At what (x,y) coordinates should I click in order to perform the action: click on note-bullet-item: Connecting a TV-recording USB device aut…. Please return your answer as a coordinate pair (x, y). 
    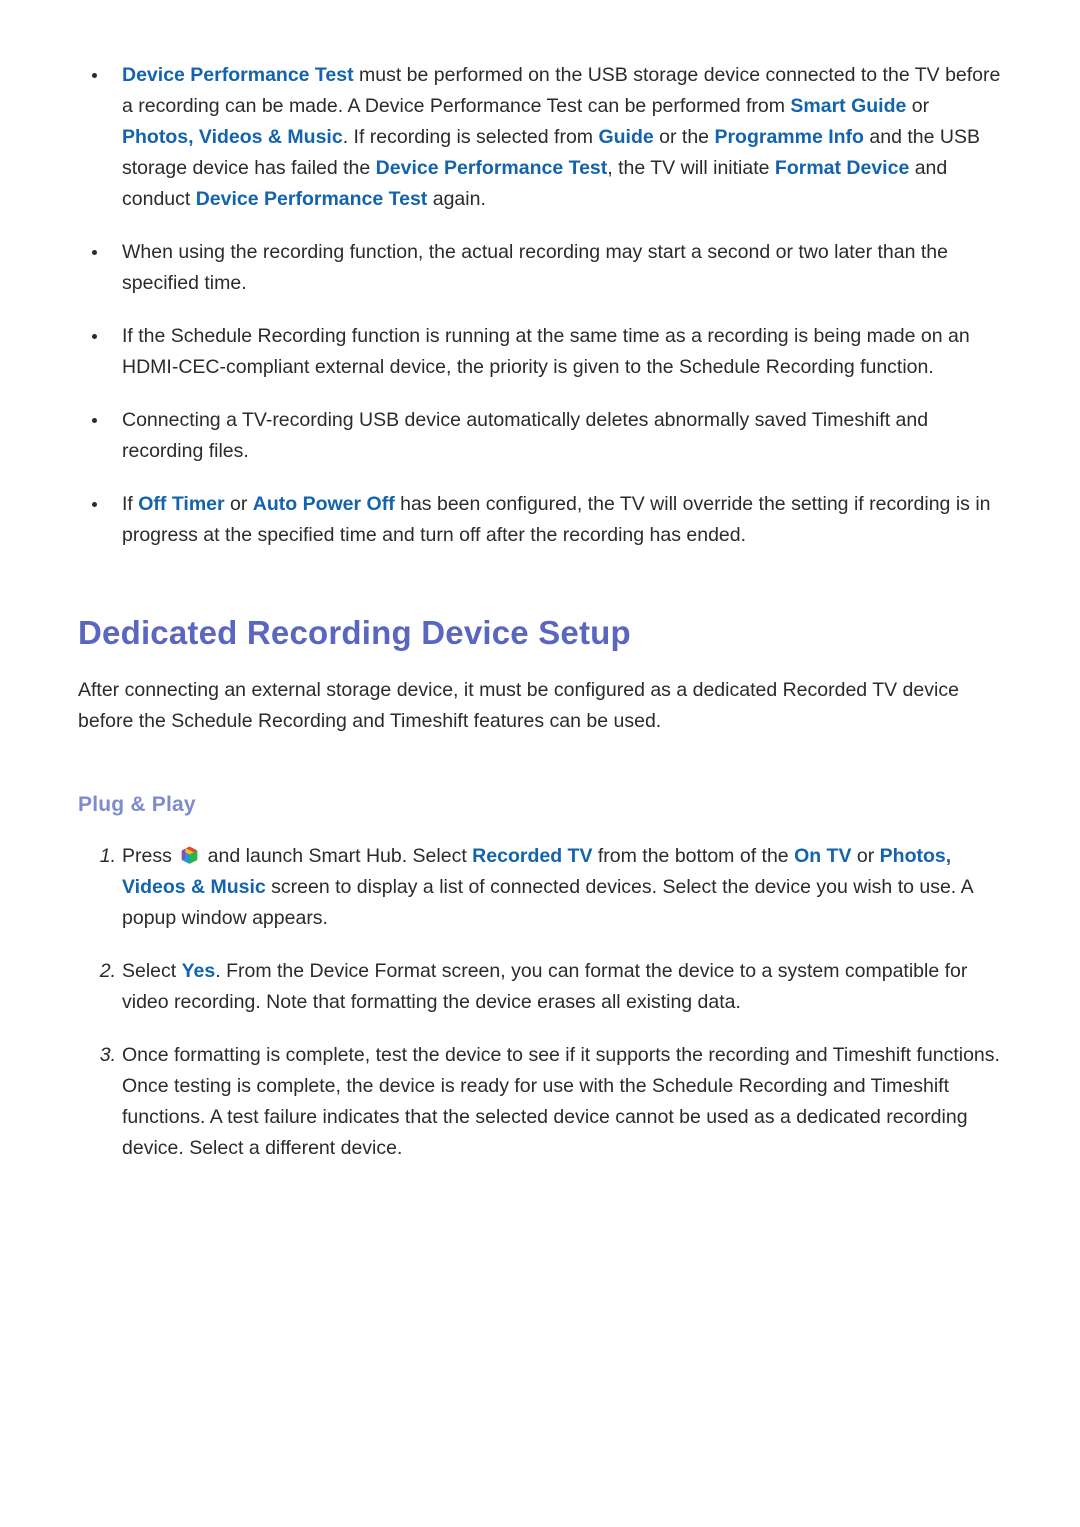
    Looking at the image, I should click on (540, 436).